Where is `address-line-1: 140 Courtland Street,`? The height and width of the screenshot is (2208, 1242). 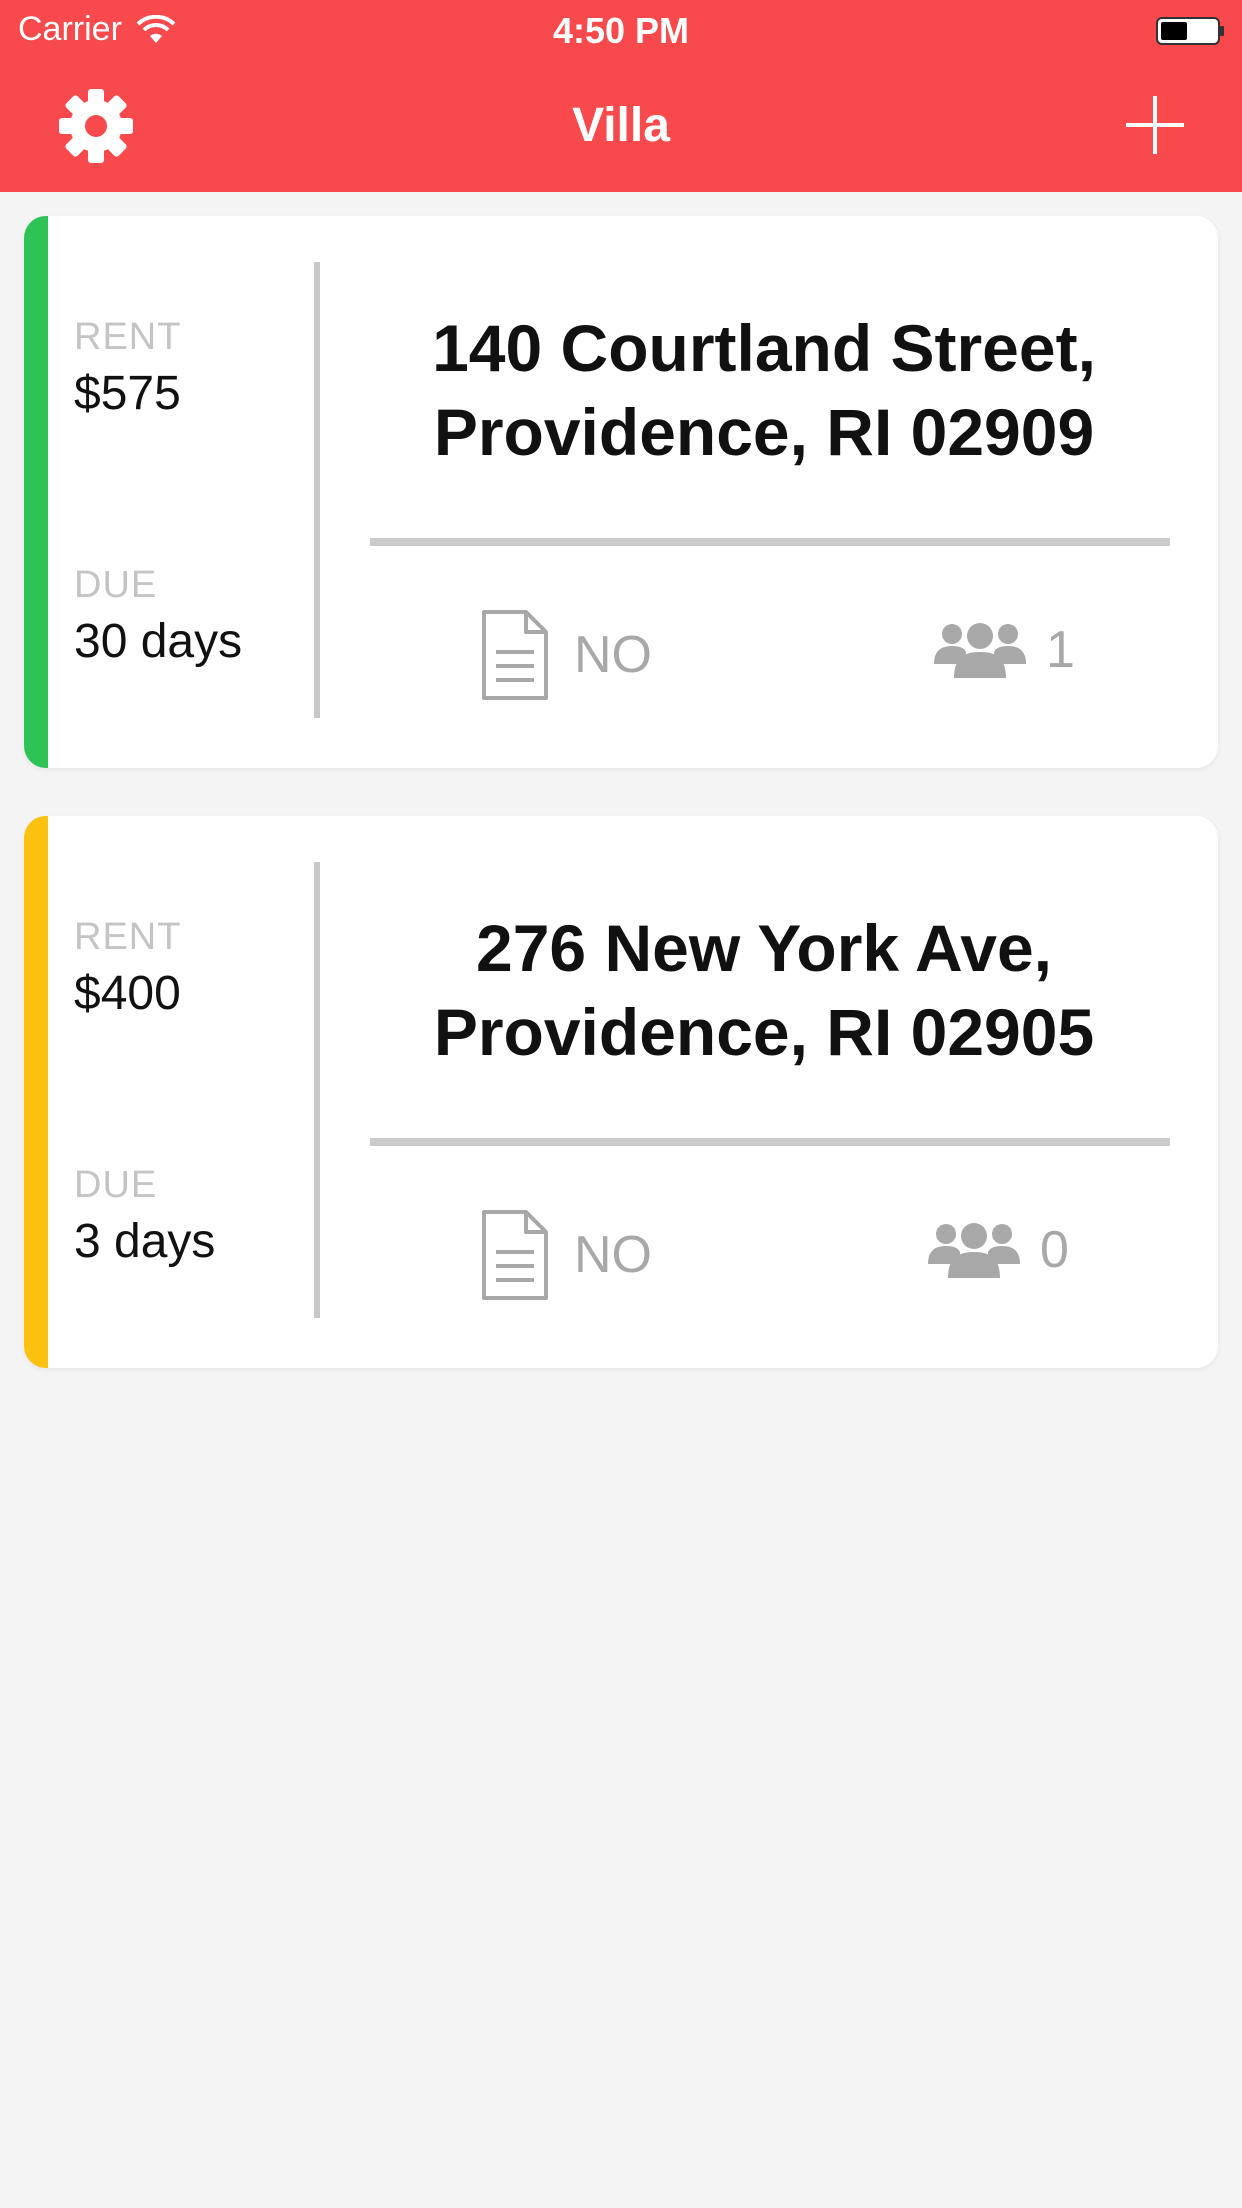
address-line-1: 140 Courtland Street, is located at coordinates (764, 348).